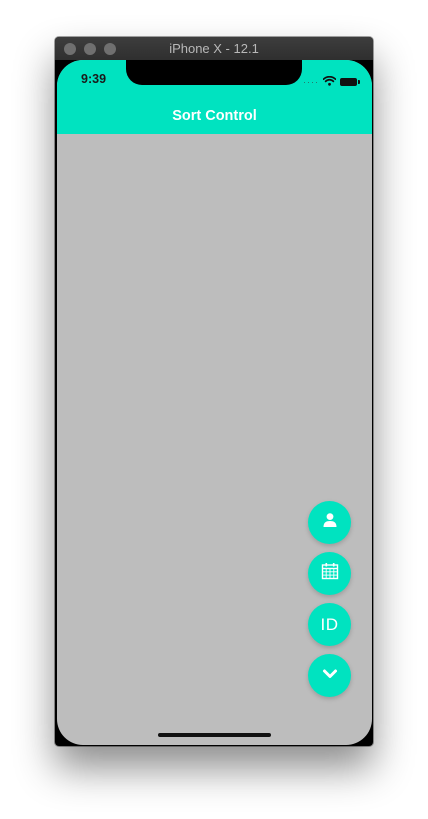  I want to click on app-header: 9:39 ···· Sort Control, so click(214, 97).